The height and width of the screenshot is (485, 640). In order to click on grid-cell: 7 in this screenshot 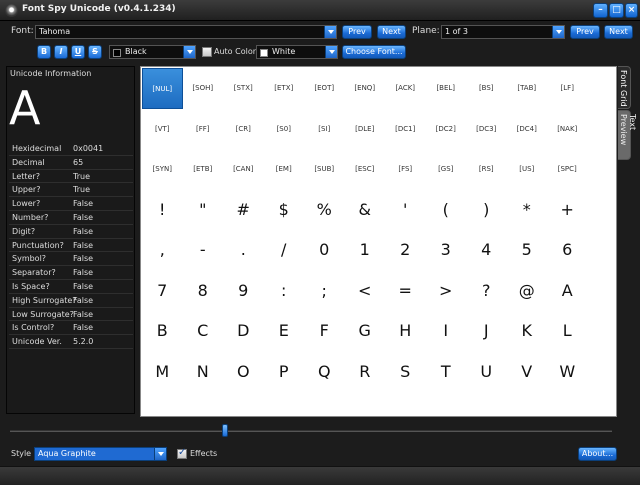, I will do `click(162, 291)`.